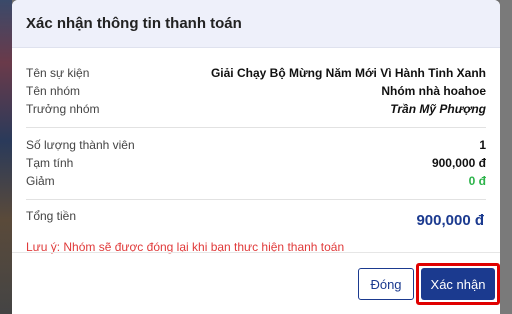 This screenshot has height=314, width=512. I want to click on members-row: Số lượng thành viên 1, so click(256, 145).